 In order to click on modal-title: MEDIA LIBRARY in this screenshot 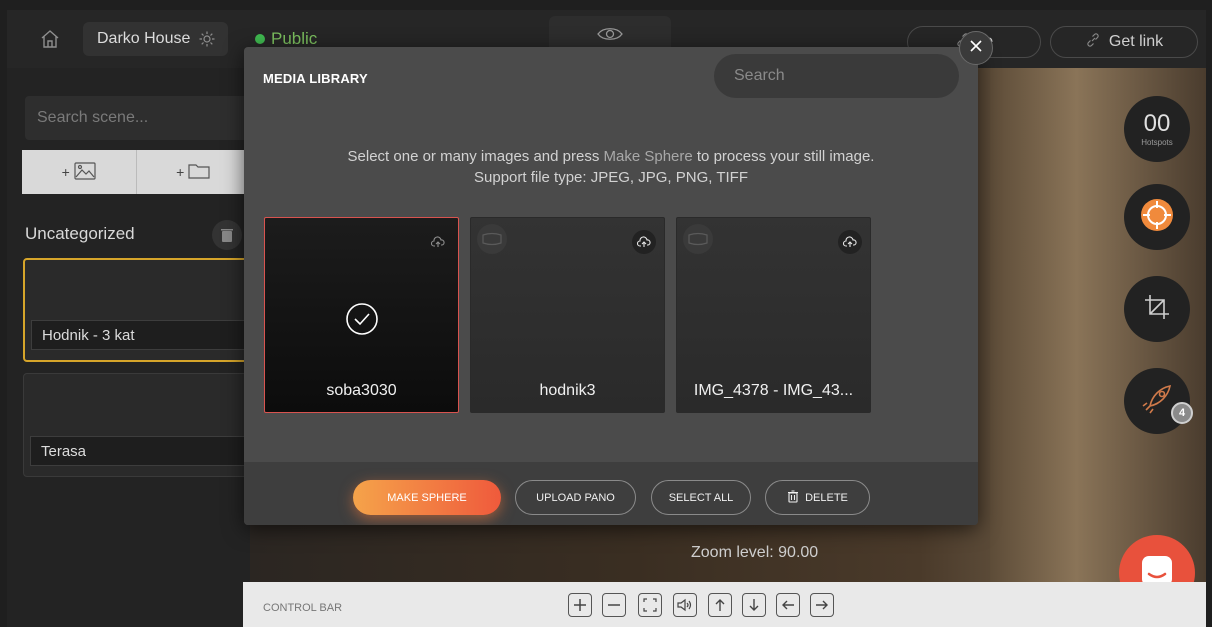, I will do `click(315, 78)`.